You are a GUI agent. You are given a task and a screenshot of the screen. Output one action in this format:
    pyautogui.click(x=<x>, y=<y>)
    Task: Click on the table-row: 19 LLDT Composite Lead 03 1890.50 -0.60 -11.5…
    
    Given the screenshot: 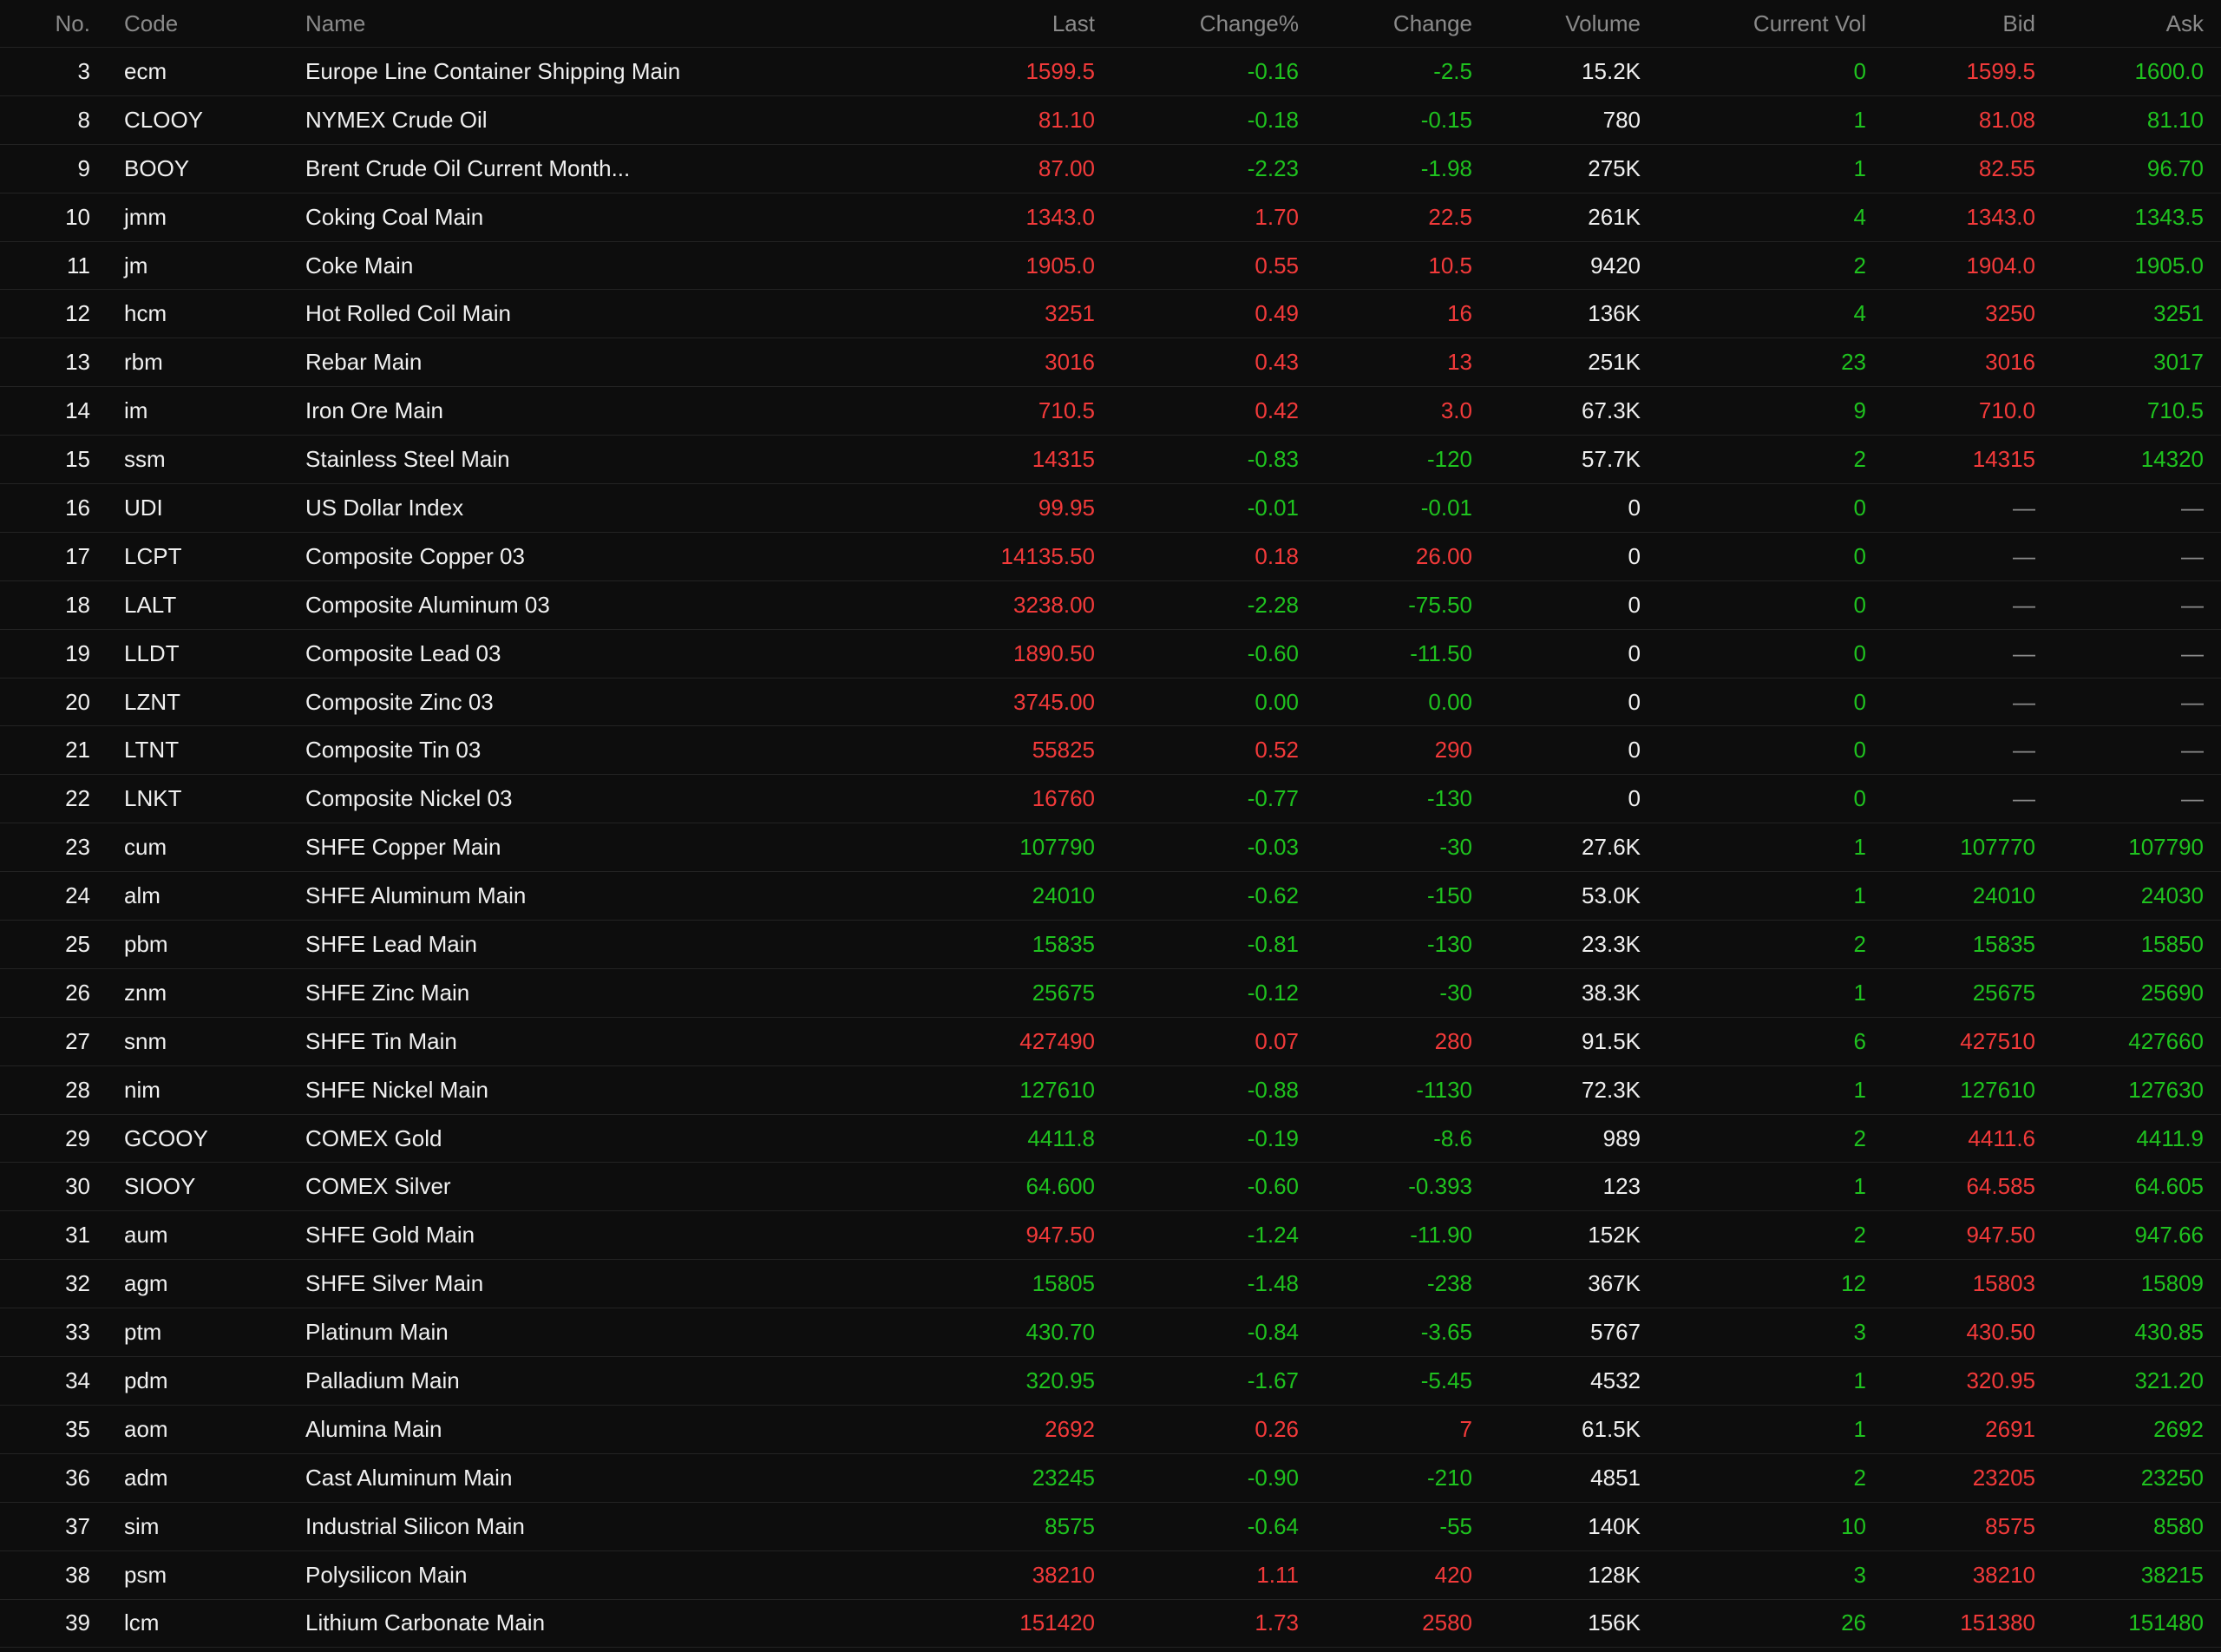 What is the action you would take?
    pyautogui.click(x=1110, y=654)
    